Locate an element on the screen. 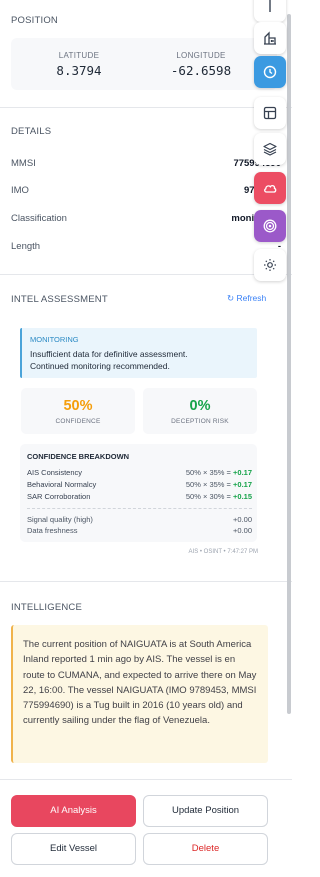 The width and height of the screenshot is (320, 877). cloud-icon is located at coordinates (270, 189).